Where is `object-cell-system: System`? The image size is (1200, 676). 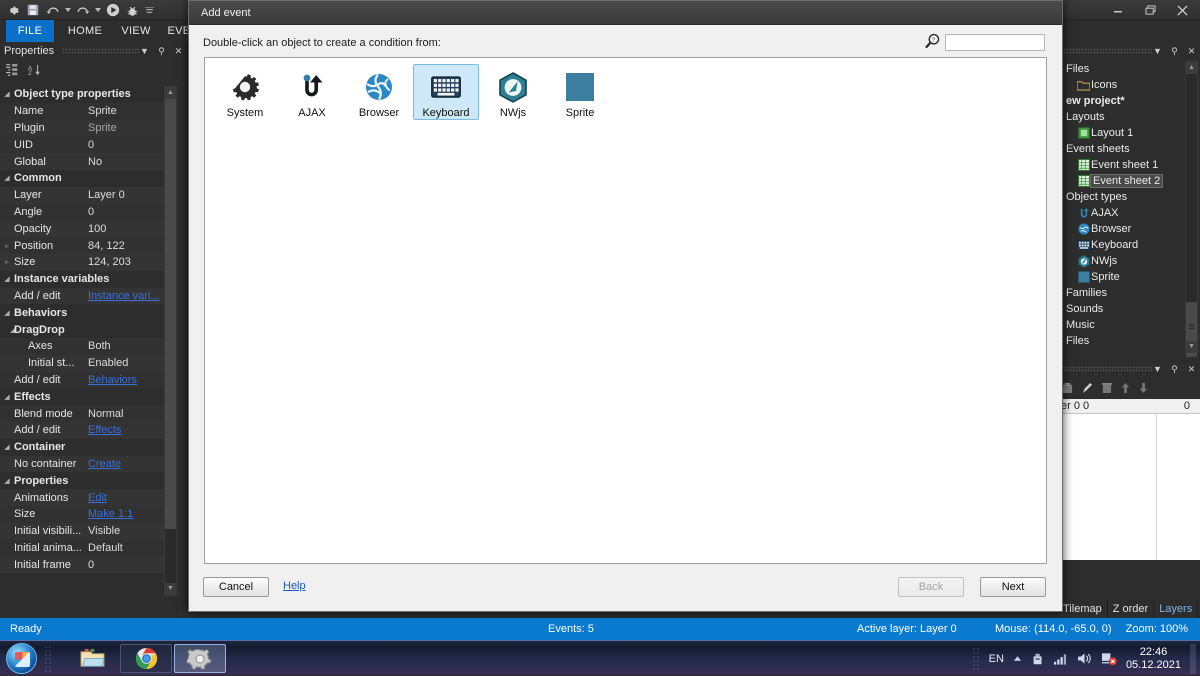
object-cell-system: System is located at coordinates (245, 92).